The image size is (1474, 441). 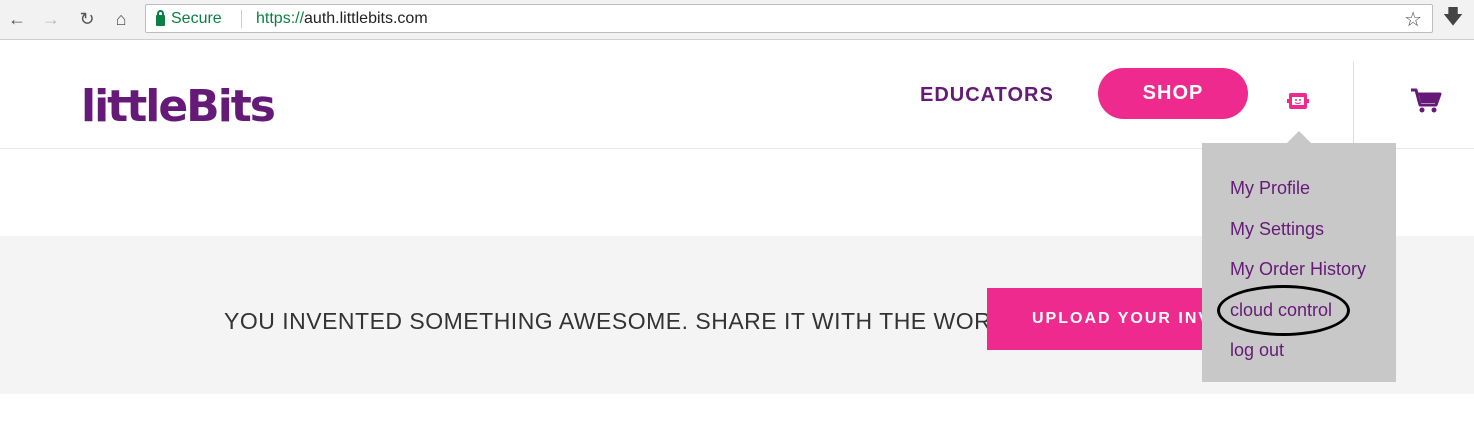 I want to click on menu-item-my-profile: My Profile, so click(x=1270, y=188).